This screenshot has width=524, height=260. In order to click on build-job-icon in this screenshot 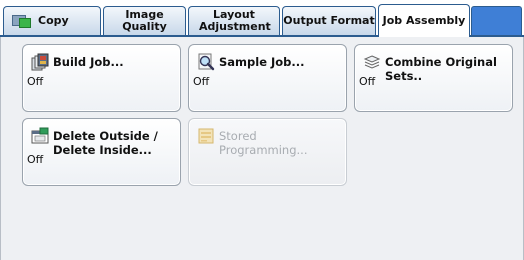, I will do `click(40, 62)`.